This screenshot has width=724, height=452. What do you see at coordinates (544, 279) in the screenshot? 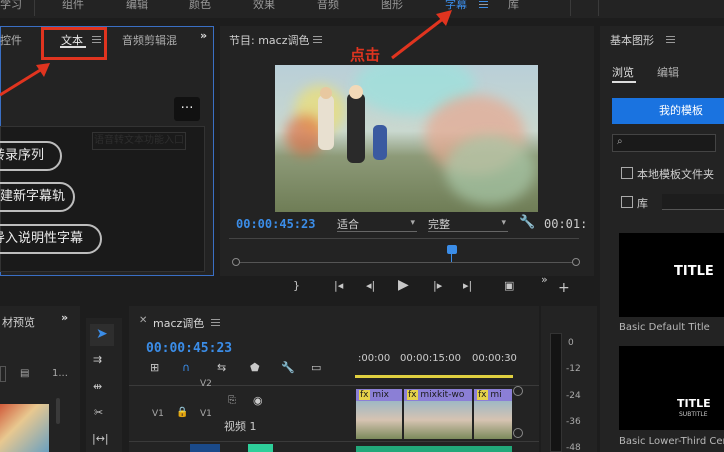
I see `more-controls-icon: »` at bounding box center [544, 279].